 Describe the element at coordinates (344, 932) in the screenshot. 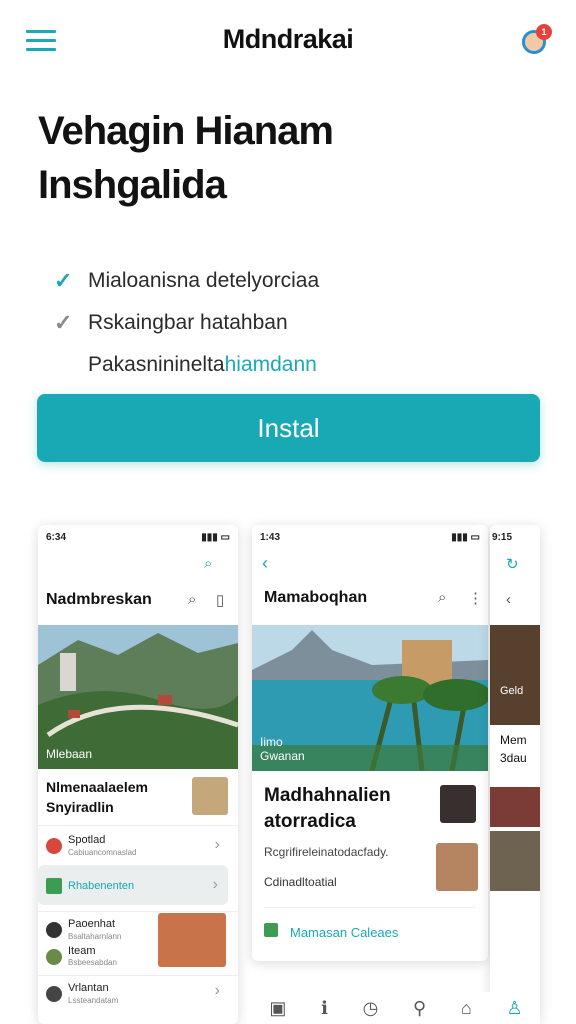

I see `content-link: Mamasan Caleaes` at that location.